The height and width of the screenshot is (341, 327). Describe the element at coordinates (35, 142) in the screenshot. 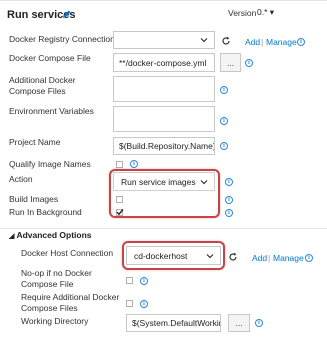

I see `project-name-label: Project Name` at that location.